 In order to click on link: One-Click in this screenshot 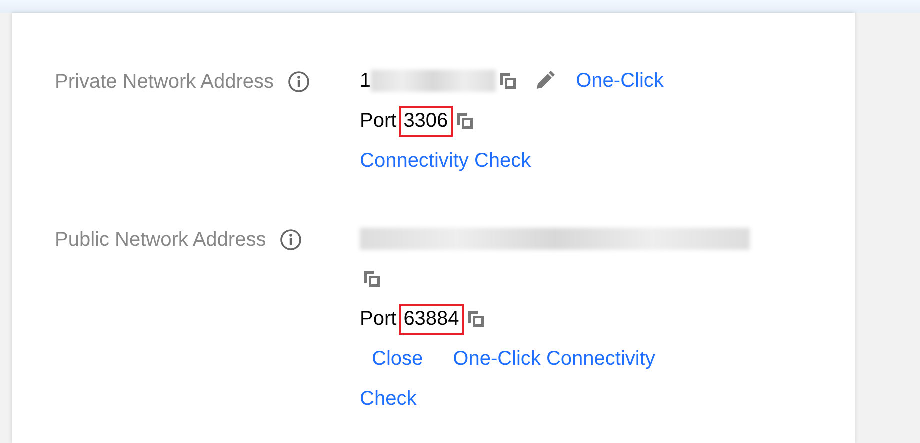, I will do `click(620, 81)`.